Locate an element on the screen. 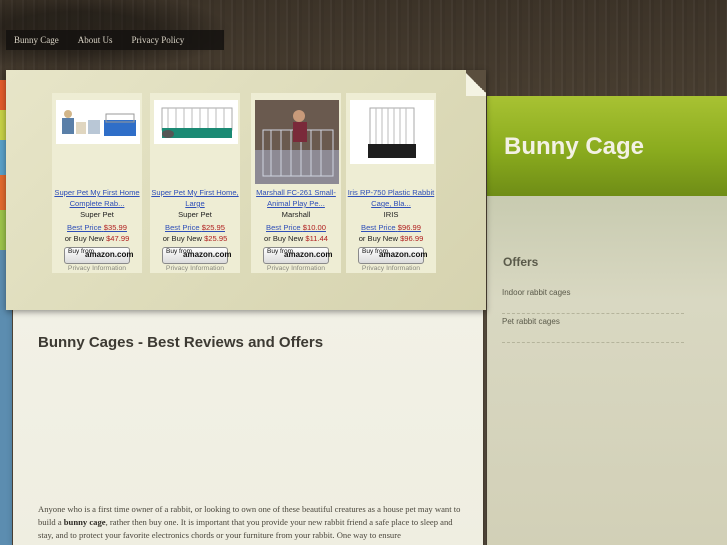  nav-about-us: About Us is located at coordinates (95, 40).